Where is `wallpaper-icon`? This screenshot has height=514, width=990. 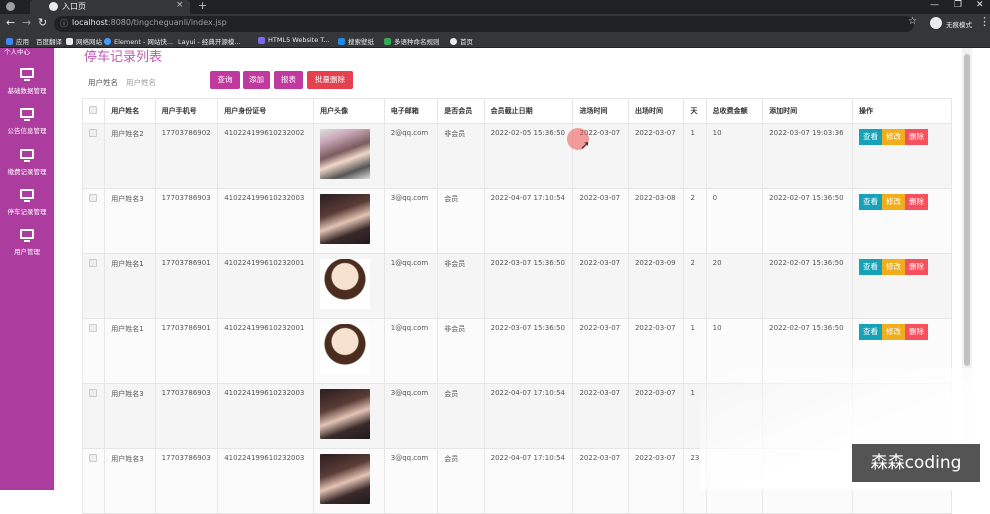 wallpaper-icon is located at coordinates (341, 41).